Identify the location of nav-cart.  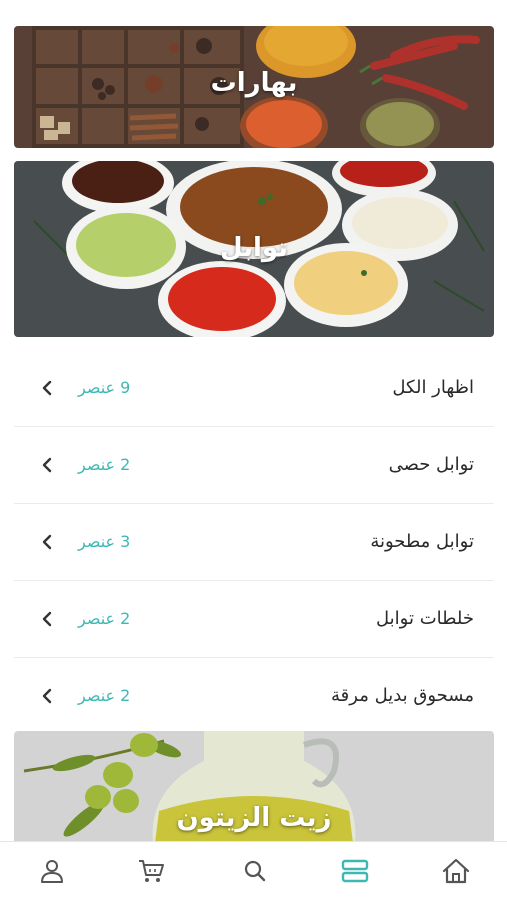
(151, 871).